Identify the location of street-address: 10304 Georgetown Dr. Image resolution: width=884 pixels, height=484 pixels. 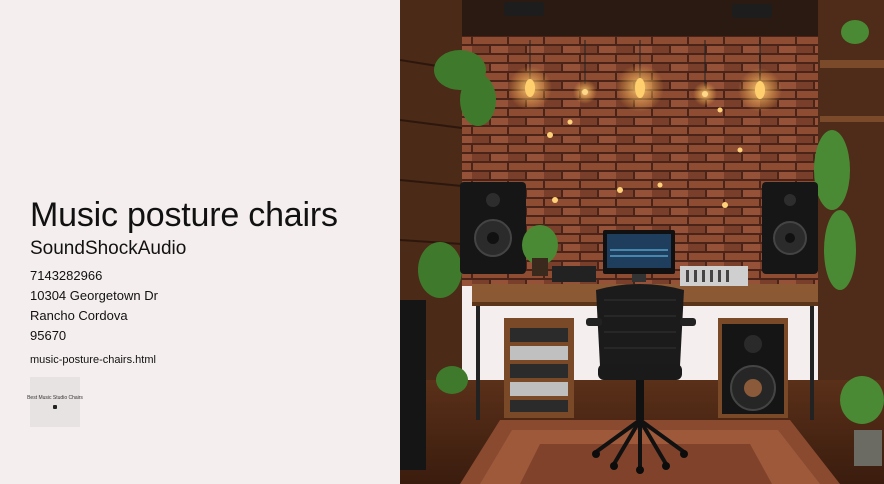
(94, 295).